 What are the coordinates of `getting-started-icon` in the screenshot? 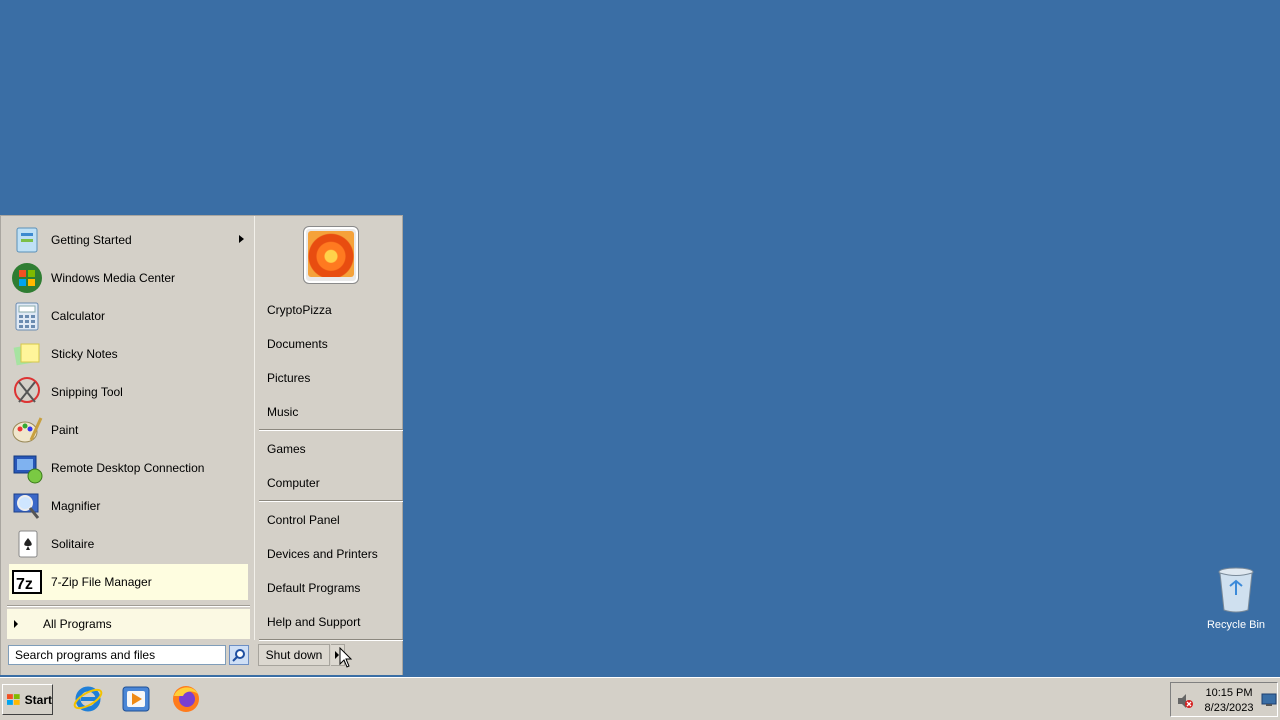 It's located at (27, 240).